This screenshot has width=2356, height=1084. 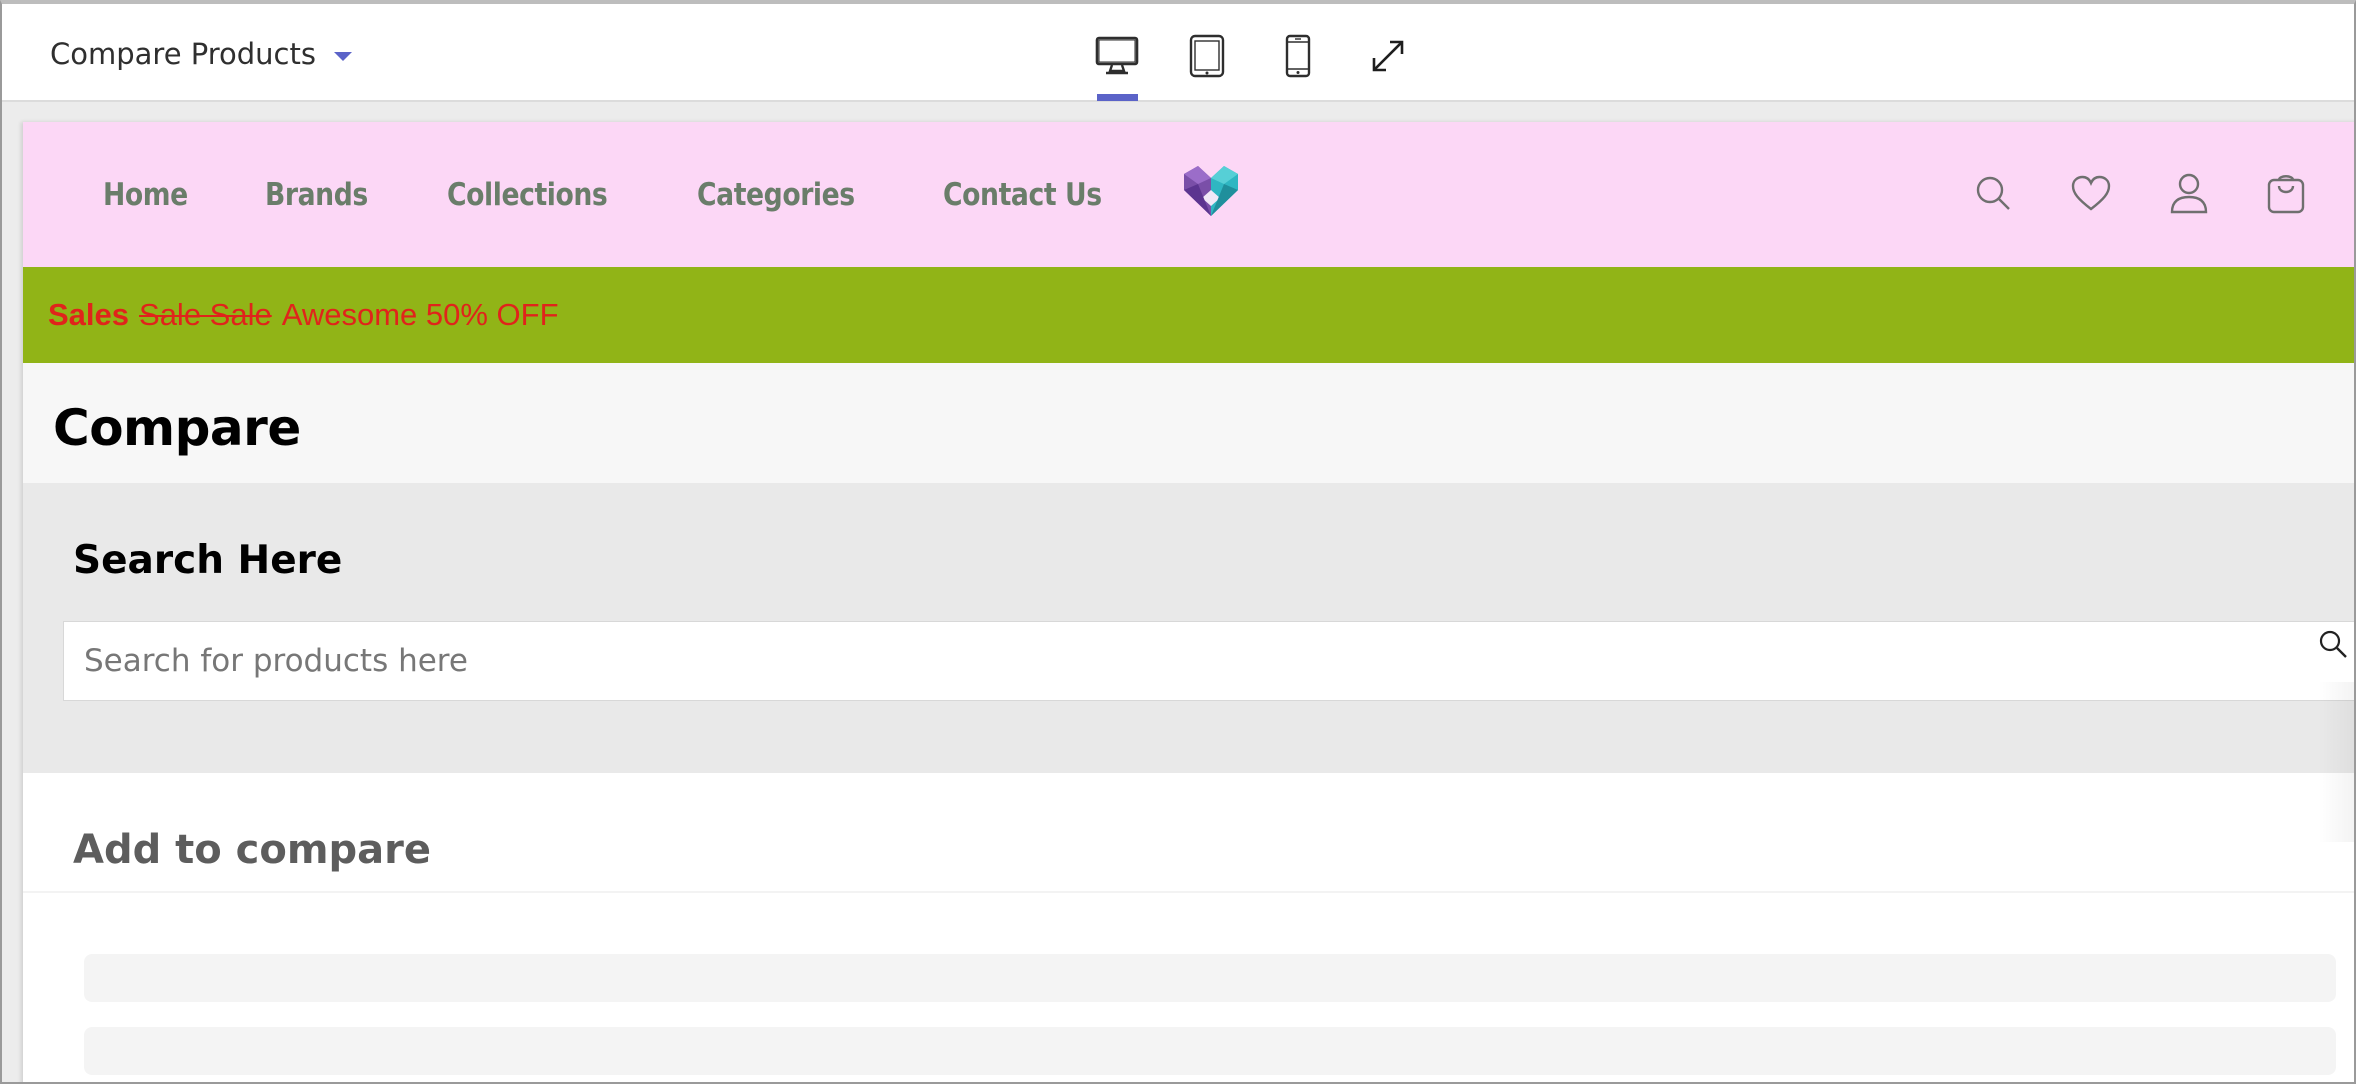 I want to click on editor-toolbar: Compare Products, so click(x=1178, y=53).